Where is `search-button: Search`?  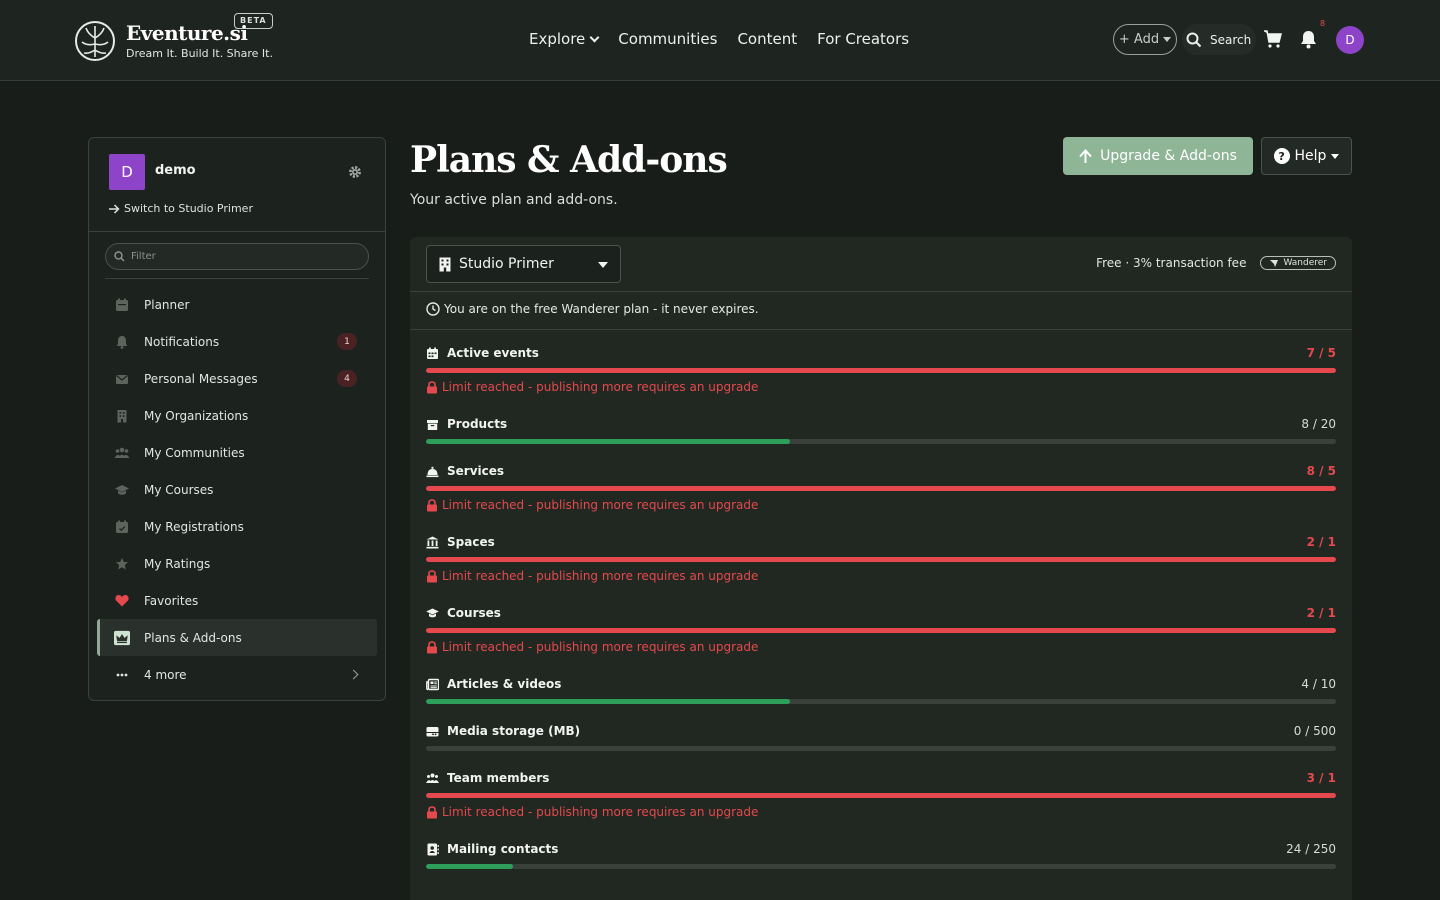 search-button: Search is located at coordinates (1219, 39).